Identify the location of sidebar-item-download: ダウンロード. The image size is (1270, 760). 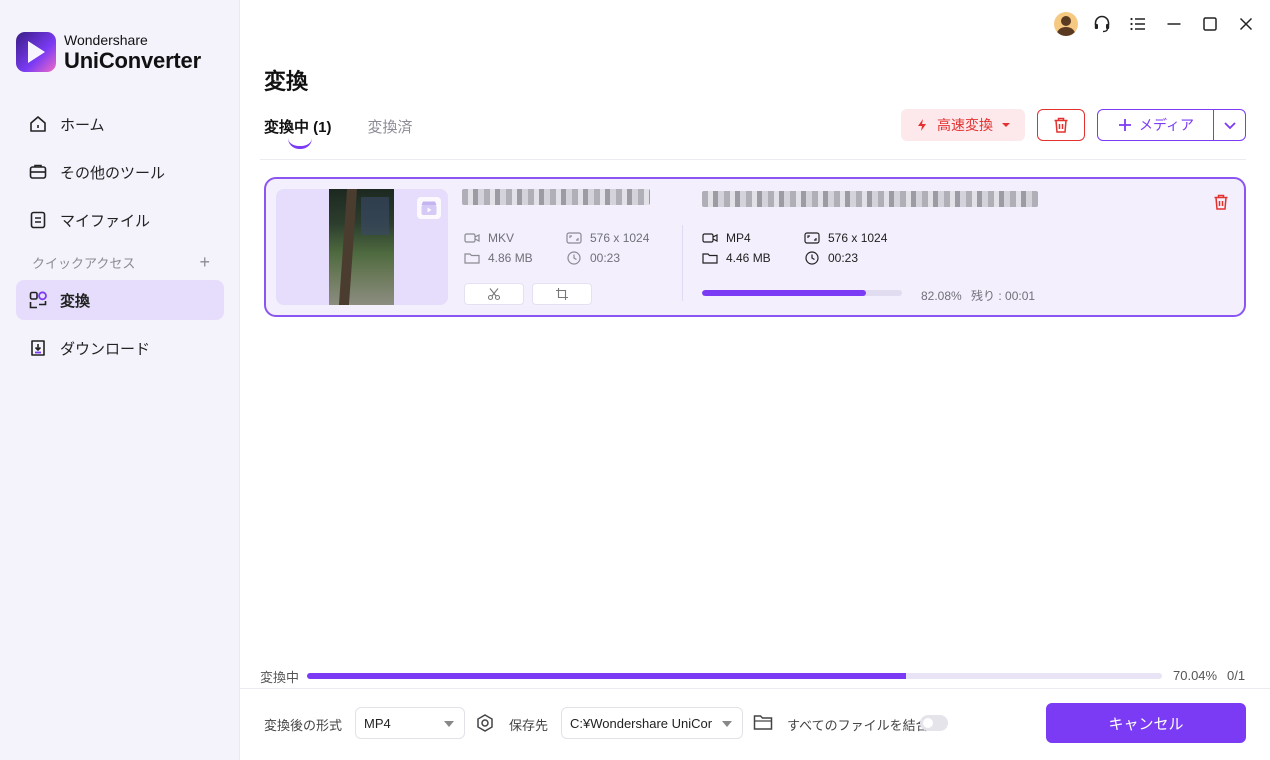
(120, 348).